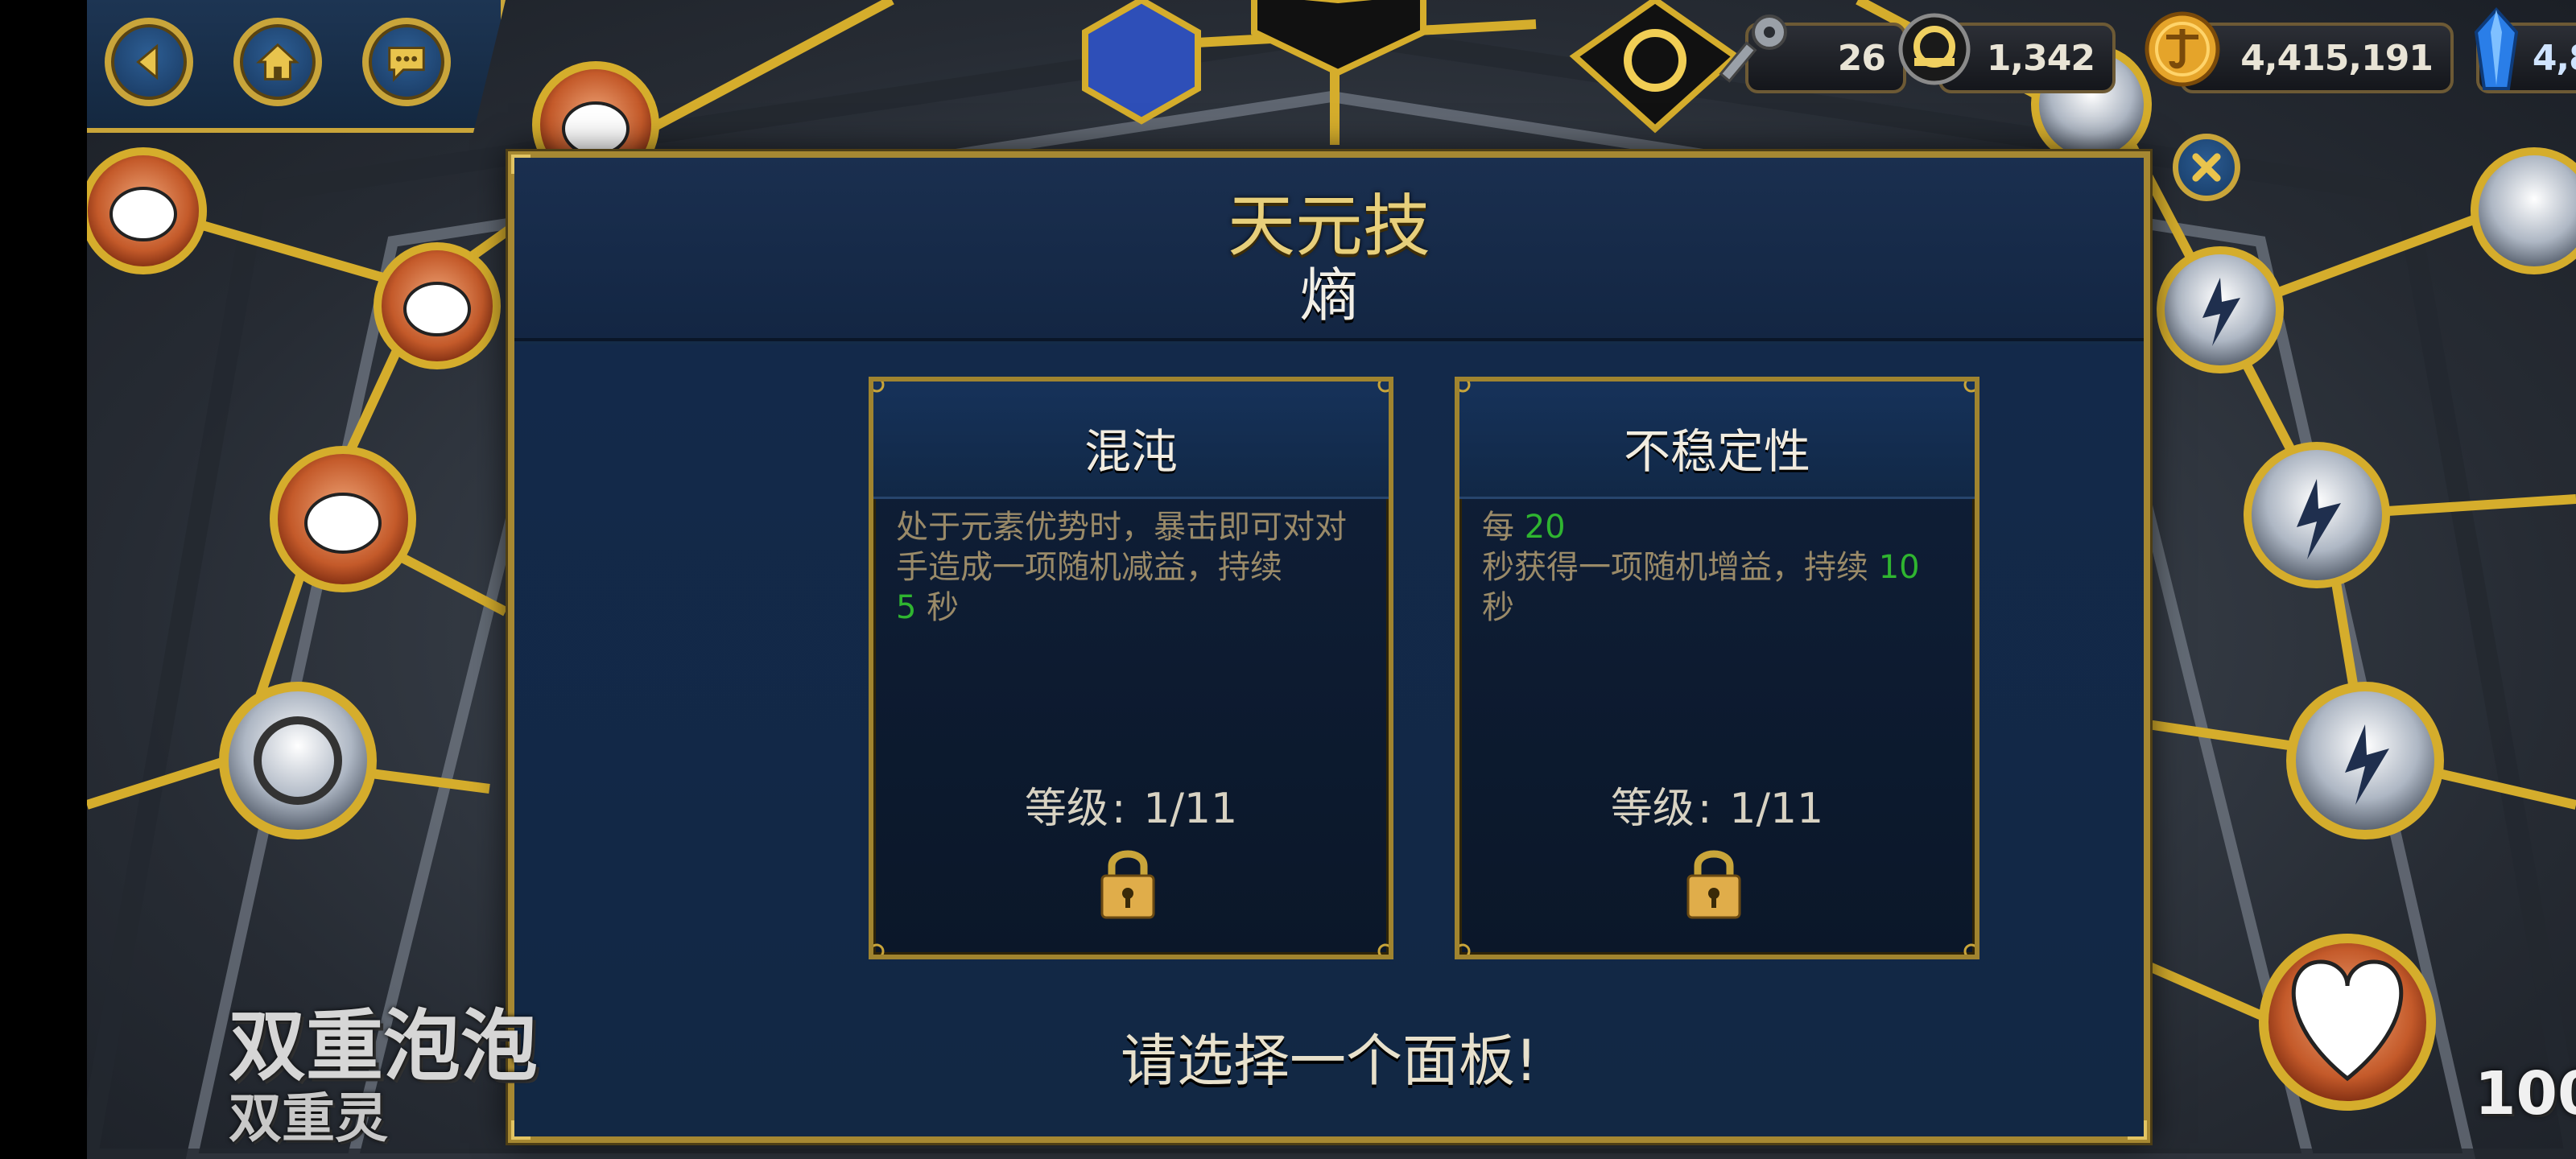 The image size is (2576, 1159). What do you see at coordinates (1329, 1061) in the screenshot?
I see `selection-prompt: 请选择一个面板!` at bounding box center [1329, 1061].